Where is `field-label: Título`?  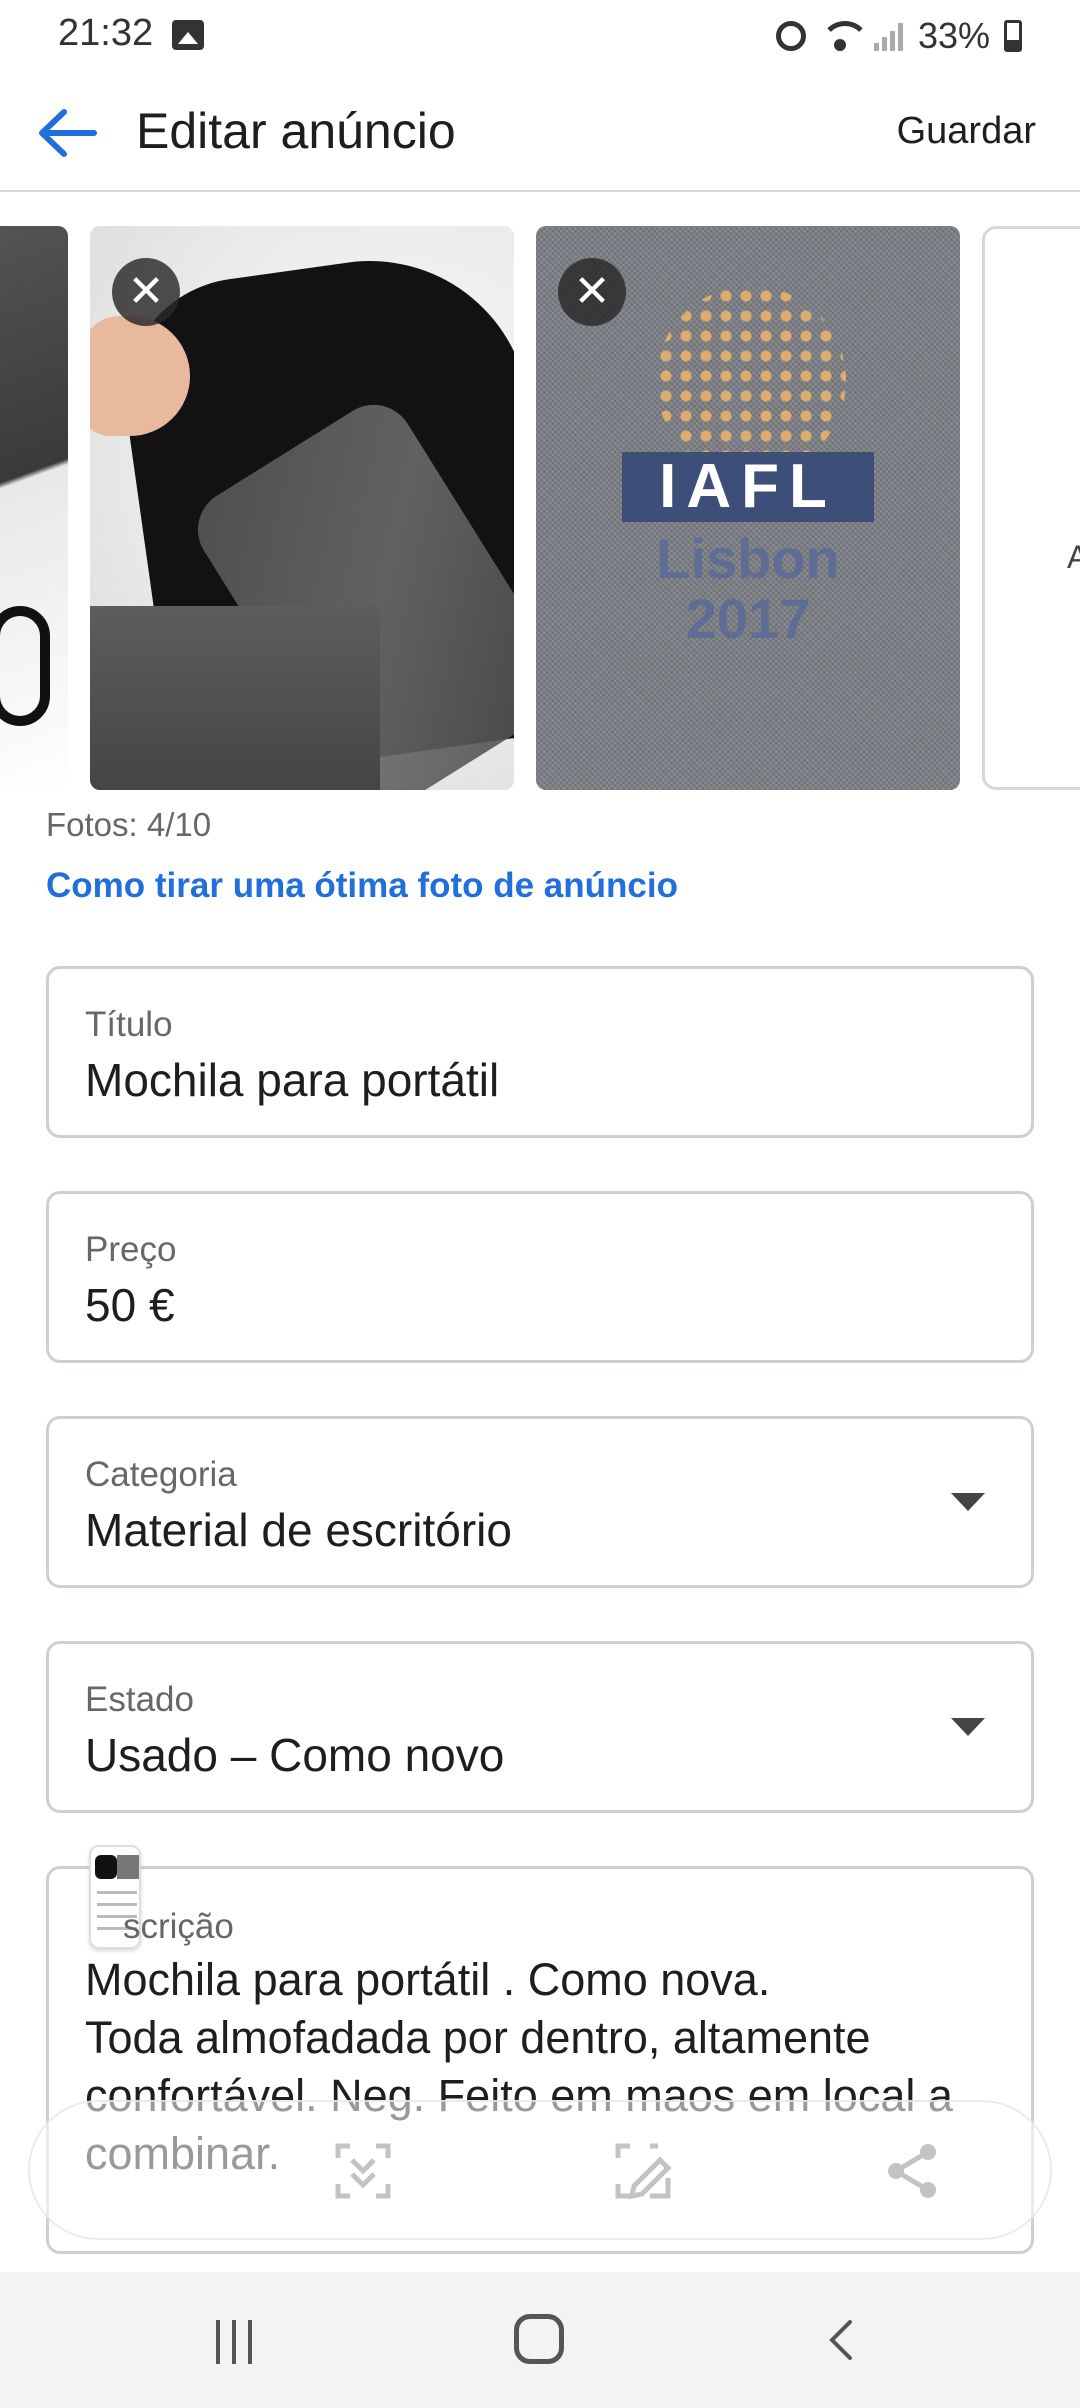
field-label: Título is located at coordinates (129, 1024).